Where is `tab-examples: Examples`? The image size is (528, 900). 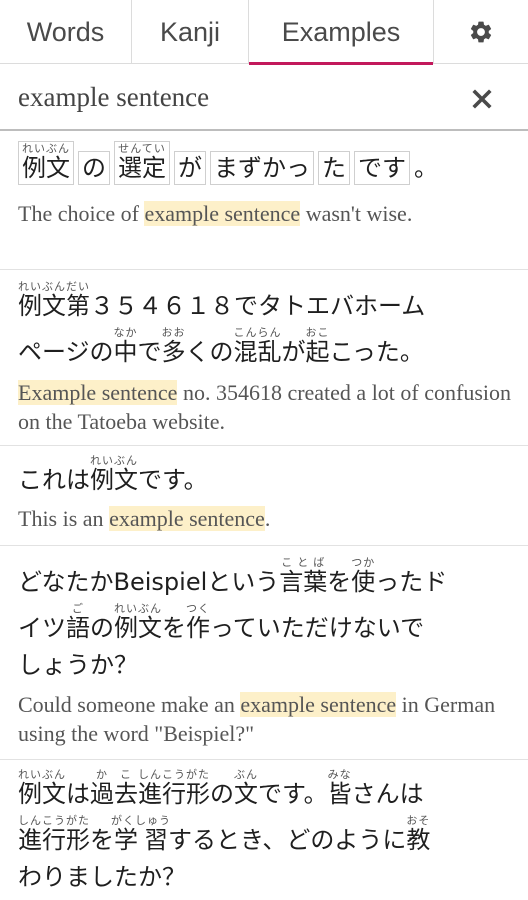 tab-examples: Examples is located at coordinates (341, 32).